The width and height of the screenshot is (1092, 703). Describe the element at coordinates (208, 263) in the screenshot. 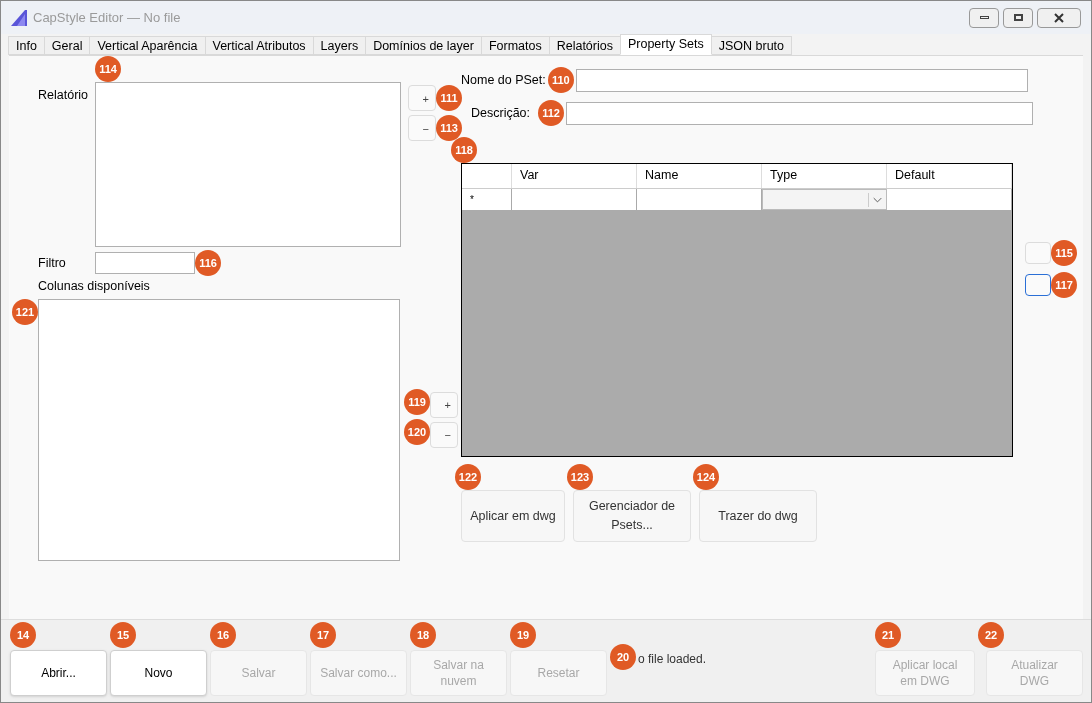

I see `number-badge: 116` at that location.